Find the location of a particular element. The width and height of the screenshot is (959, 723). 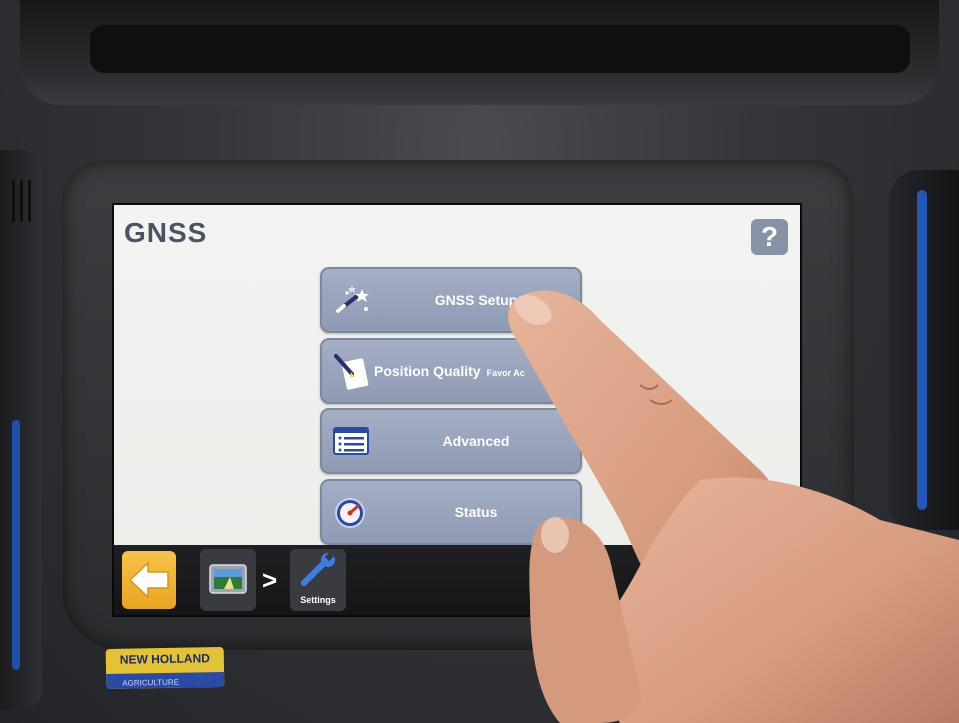

display-screen-icon is located at coordinates (228, 579).